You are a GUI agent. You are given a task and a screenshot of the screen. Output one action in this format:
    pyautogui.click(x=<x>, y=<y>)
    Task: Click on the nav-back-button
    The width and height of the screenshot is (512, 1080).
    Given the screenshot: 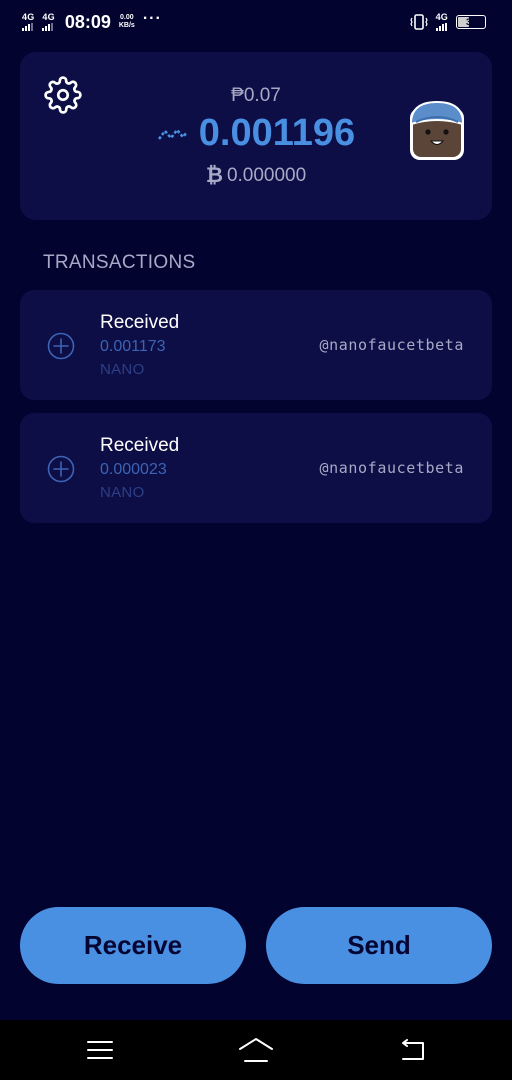 What is the action you would take?
    pyautogui.click(x=412, y=1050)
    